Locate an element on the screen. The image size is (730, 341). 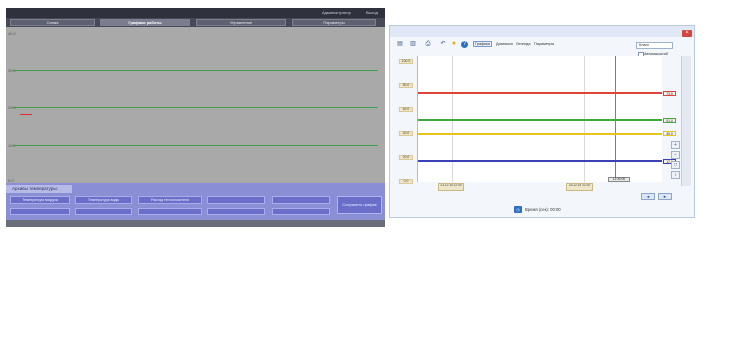
close-icon: × is located at coordinates (687, 33).